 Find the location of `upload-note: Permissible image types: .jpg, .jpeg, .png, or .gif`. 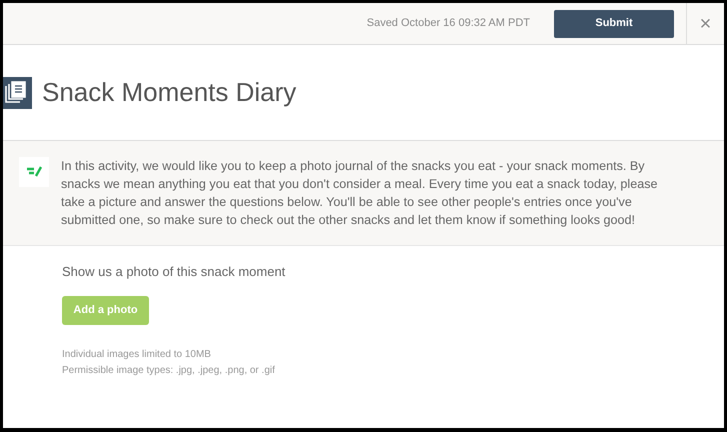

upload-note: Permissible image types: .jpg, .jpeg, .png, or .gif is located at coordinates (169, 371).